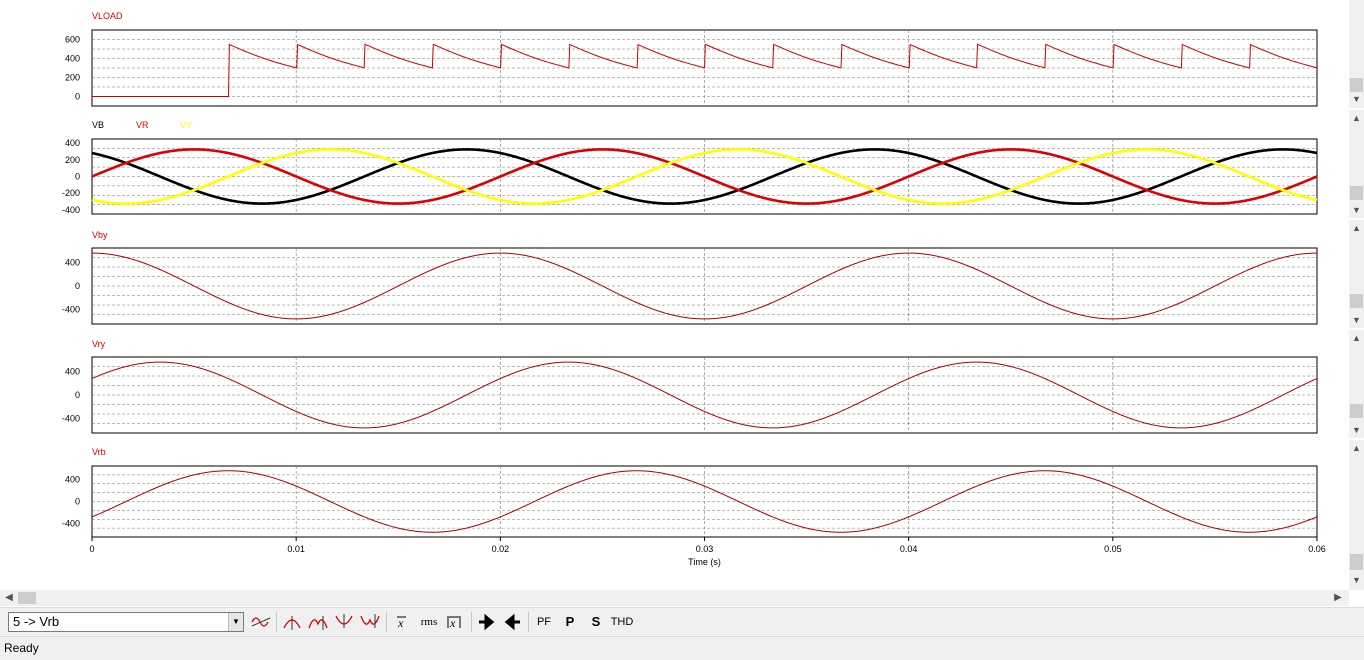 The width and height of the screenshot is (1364, 660). I want to click on x-tick-label: 0.02, so click(501, 549).